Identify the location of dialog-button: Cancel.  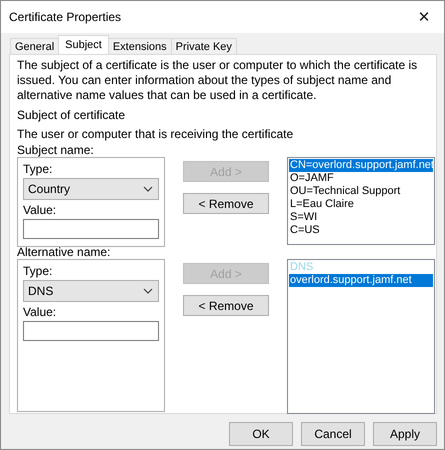
(333, 434).